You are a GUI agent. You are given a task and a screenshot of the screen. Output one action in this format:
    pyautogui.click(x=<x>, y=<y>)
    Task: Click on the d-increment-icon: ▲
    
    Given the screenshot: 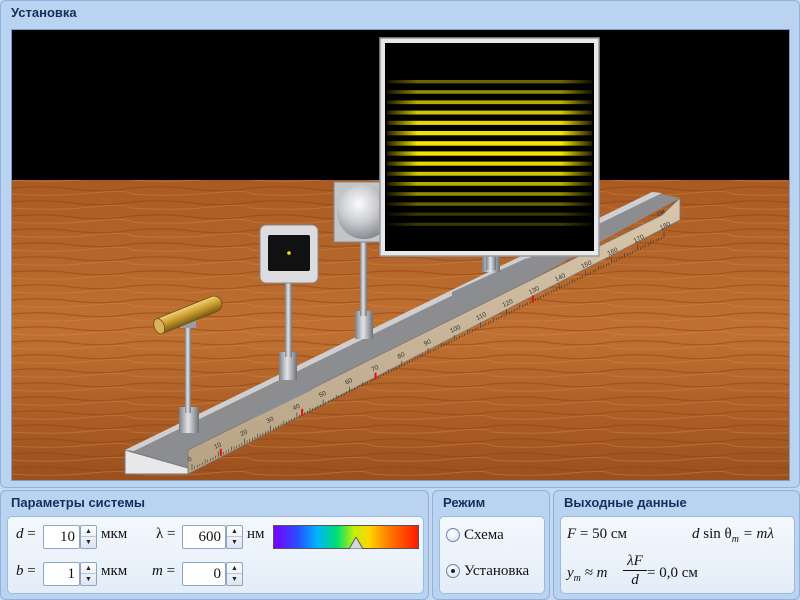 What is the action you would take?
    pyautogui.click(x=88, y=531)
    